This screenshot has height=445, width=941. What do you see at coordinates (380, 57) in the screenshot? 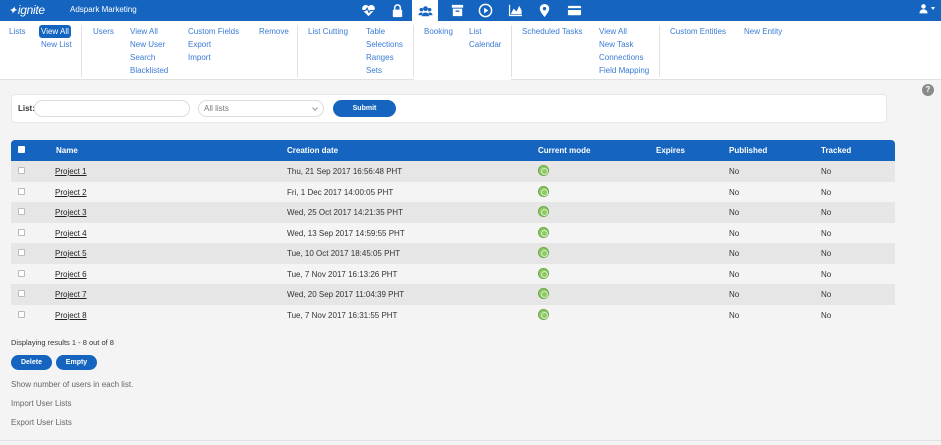
I see `submenu-ranges: Ranges` at bounding box center [380, 57].